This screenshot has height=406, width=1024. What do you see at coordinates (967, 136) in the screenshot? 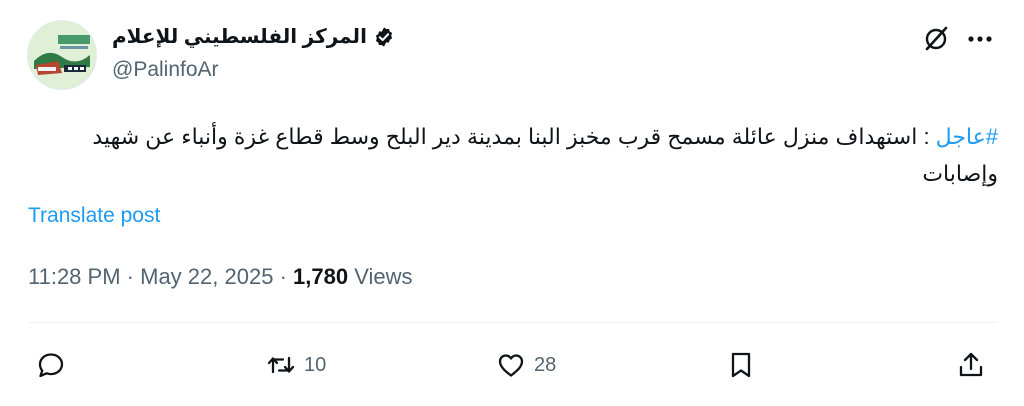
I see `hashtag-link: #عاجل` at bounding box center [967, 136].